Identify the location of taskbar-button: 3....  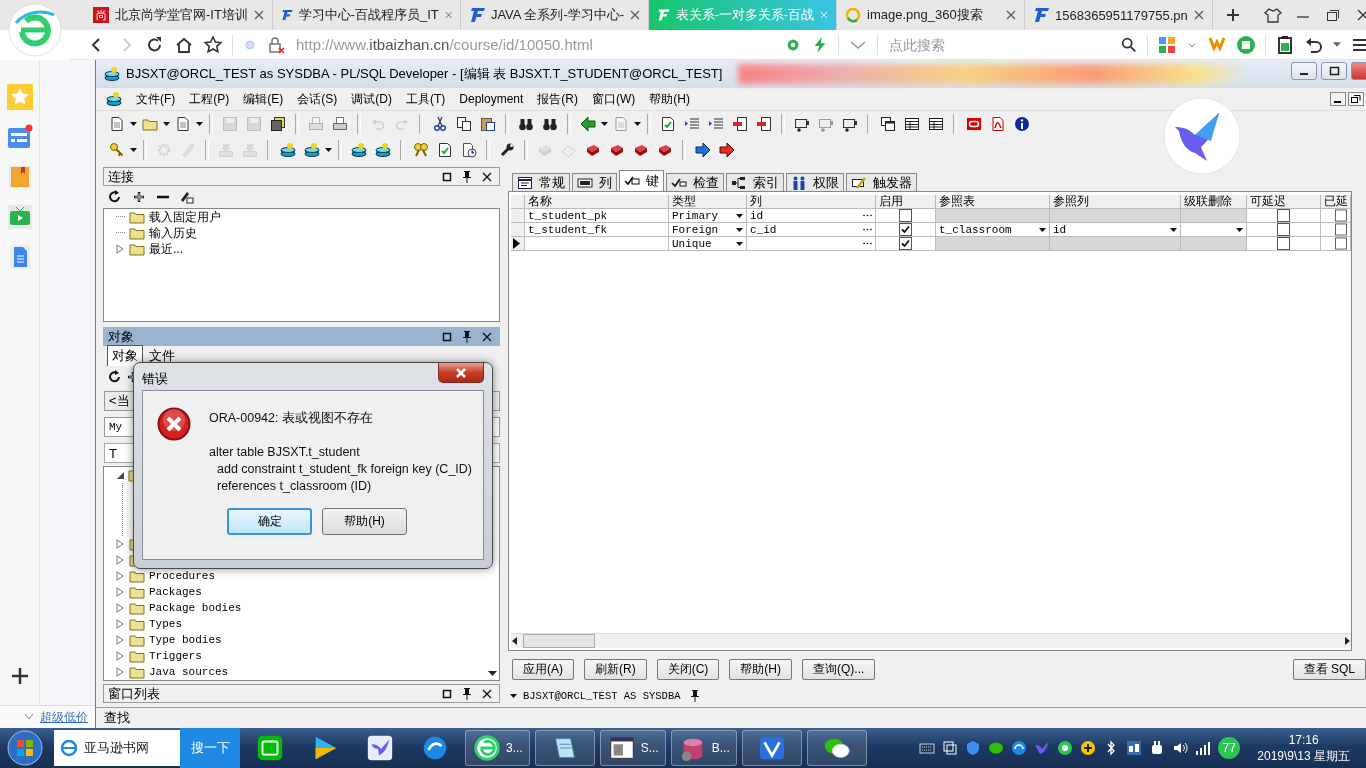
(497, 748).